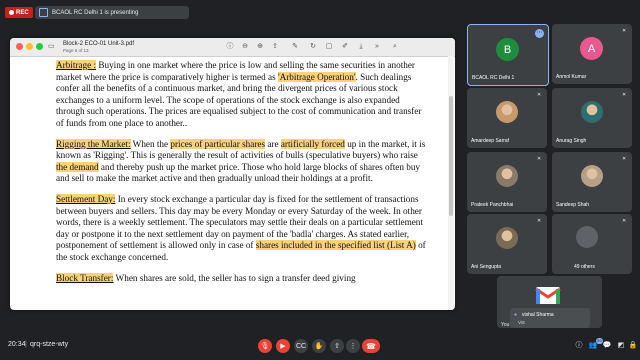 This screenshot has width=640, height=360. I want to click on mic-off-button: 🎙, so click(265, 346).